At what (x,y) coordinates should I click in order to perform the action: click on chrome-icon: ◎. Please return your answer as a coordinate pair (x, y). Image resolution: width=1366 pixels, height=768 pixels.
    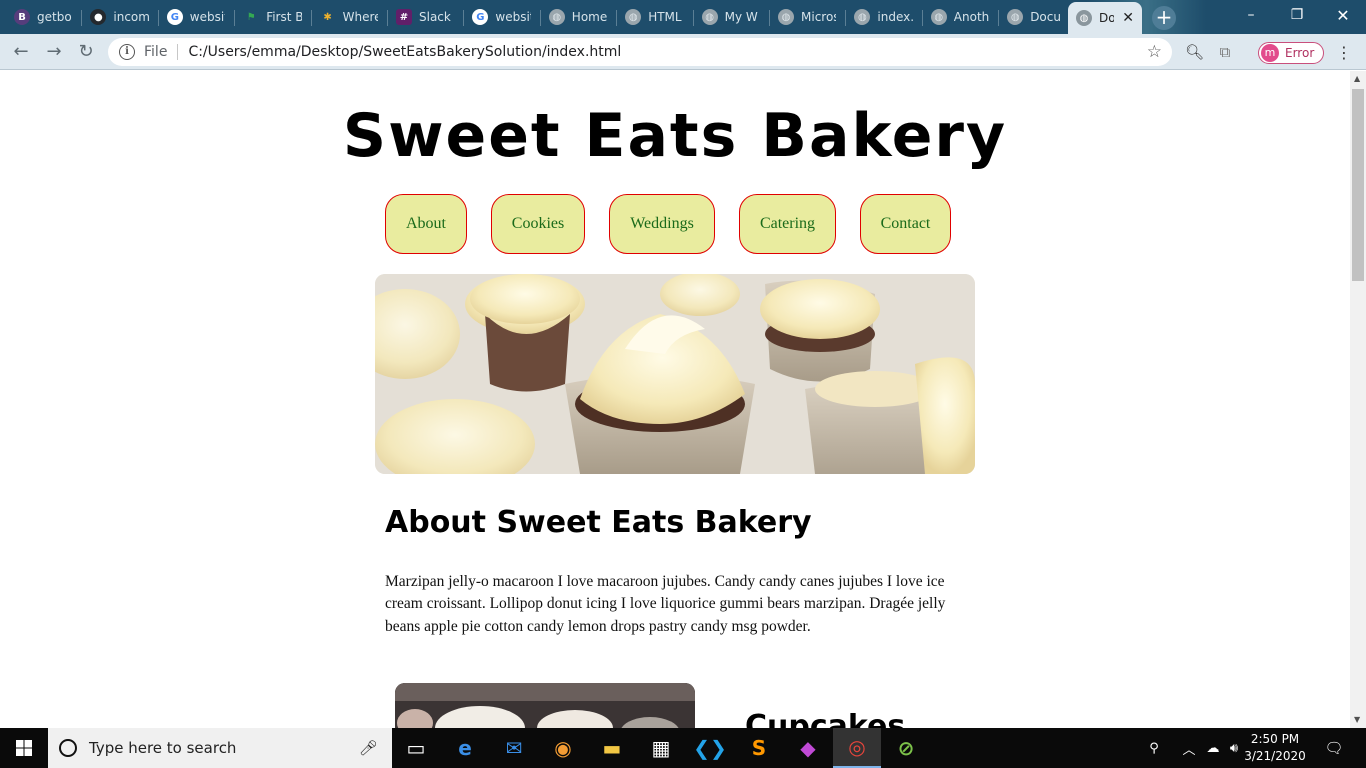
    Looking at the image, I should click on (857, 748).